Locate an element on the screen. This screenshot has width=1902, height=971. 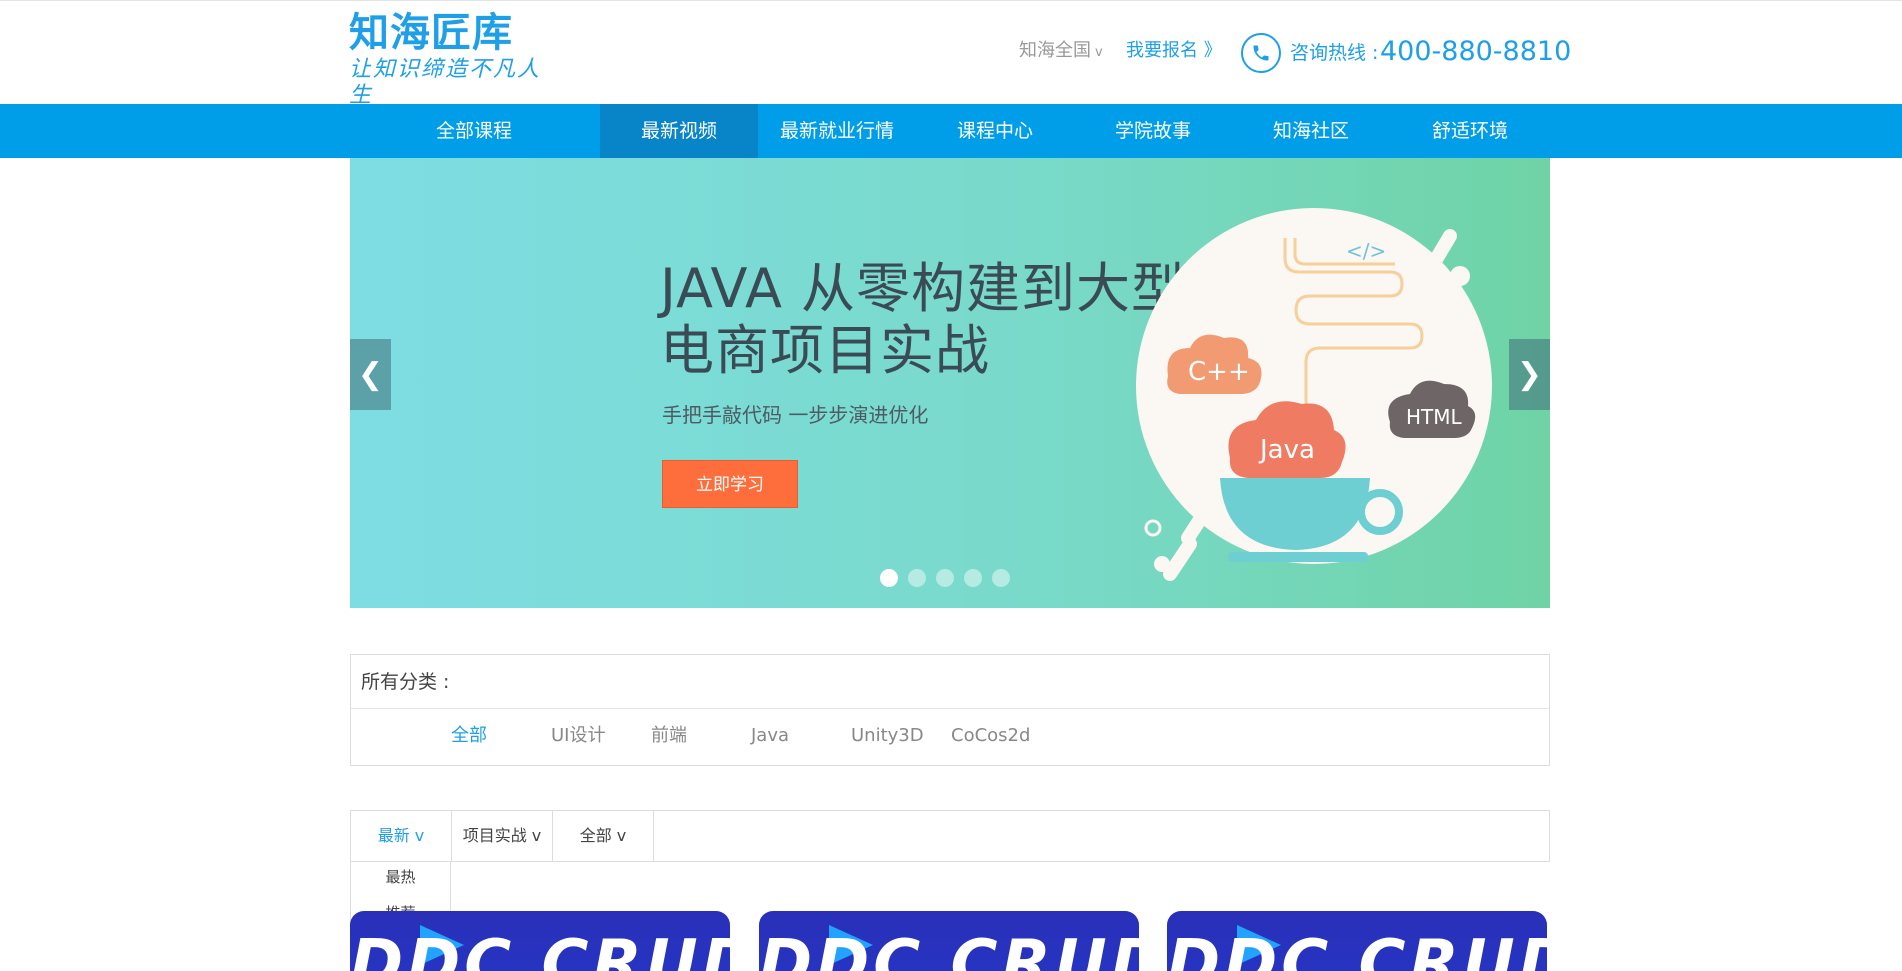
category-java: Java is located at coordinates (770, 736).